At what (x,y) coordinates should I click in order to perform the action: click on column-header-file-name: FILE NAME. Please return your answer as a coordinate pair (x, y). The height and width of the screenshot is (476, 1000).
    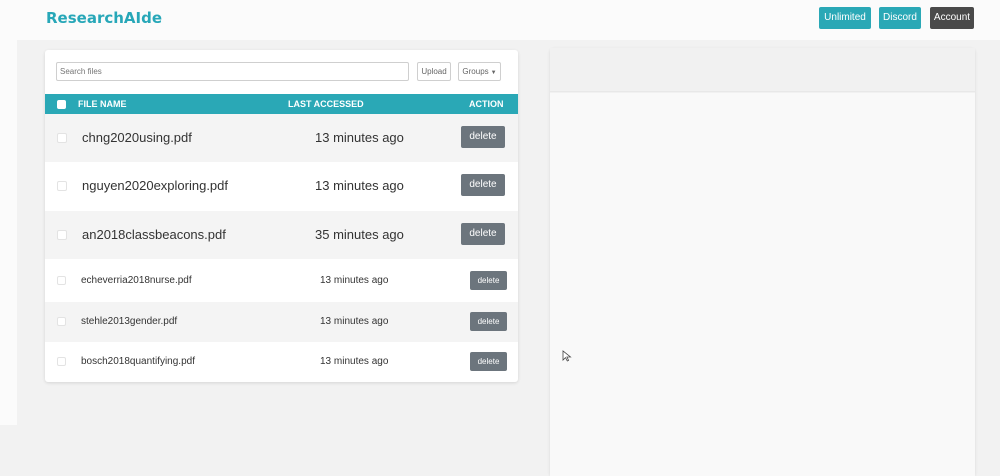
    Looking at the image, I should click on (102, 104).